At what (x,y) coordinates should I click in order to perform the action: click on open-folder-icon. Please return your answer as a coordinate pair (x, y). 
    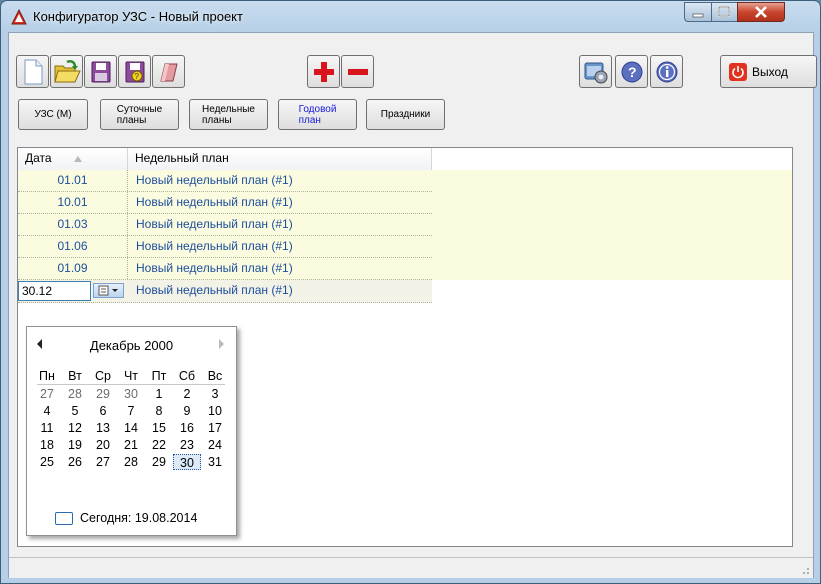
    Looking at the image, I should click on (67, 70).